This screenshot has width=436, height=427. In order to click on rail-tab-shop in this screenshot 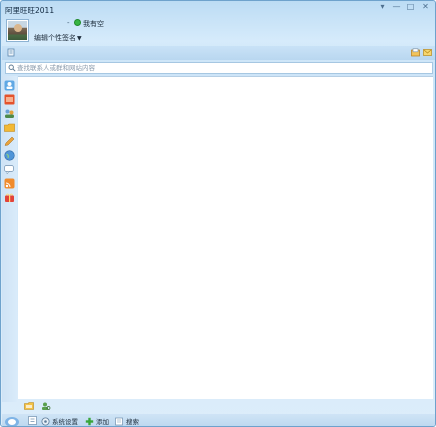, I will do `click(9, 99)`.